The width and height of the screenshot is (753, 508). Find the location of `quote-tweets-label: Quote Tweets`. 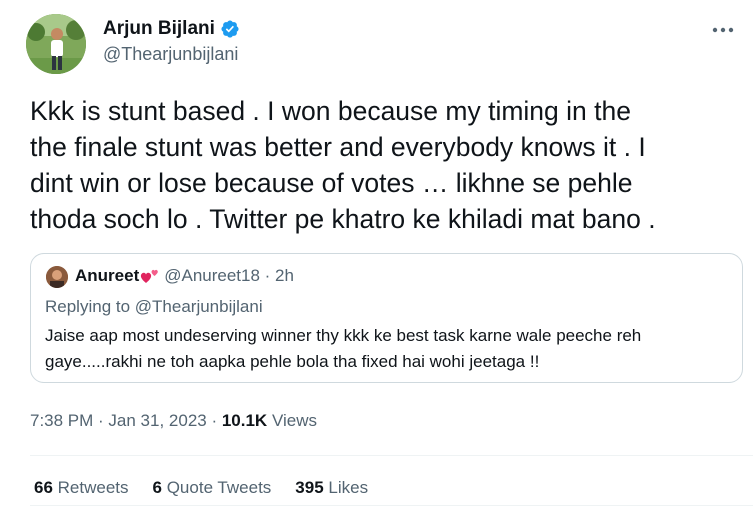

quote-tweets-label: Quote Tweets is located at coordinates (216, 487).